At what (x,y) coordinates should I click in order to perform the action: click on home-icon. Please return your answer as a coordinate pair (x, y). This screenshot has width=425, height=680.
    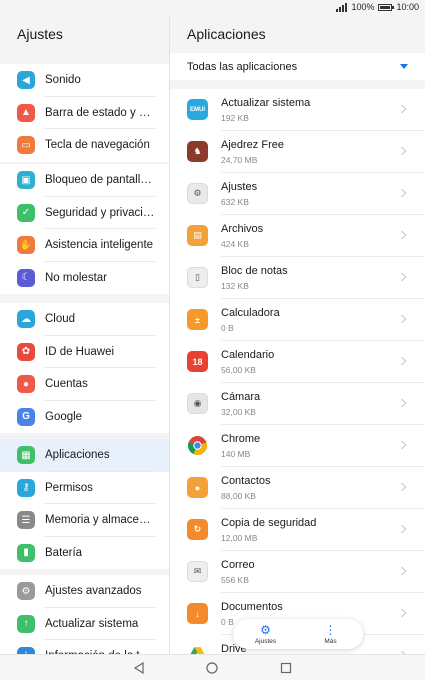
    Looking at the image, I should click on (212, 668).